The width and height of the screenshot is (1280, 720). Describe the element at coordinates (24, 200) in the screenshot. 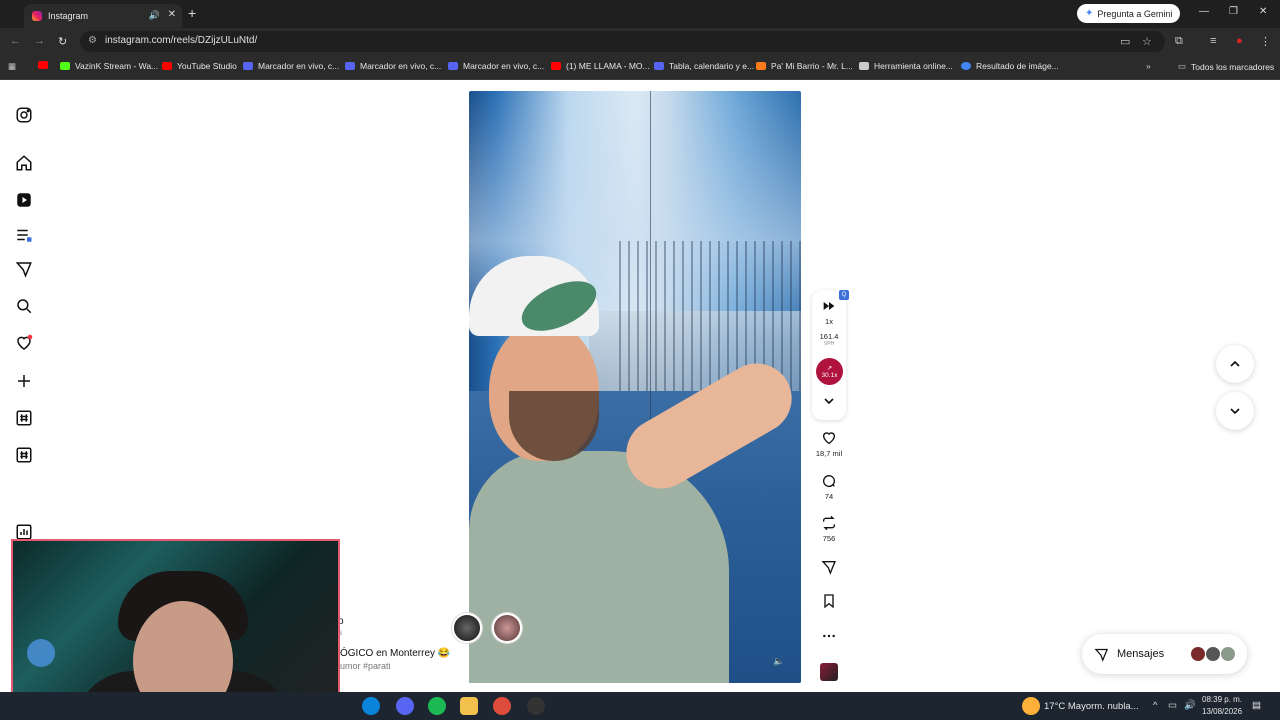

I see `reels-icon` at that location.